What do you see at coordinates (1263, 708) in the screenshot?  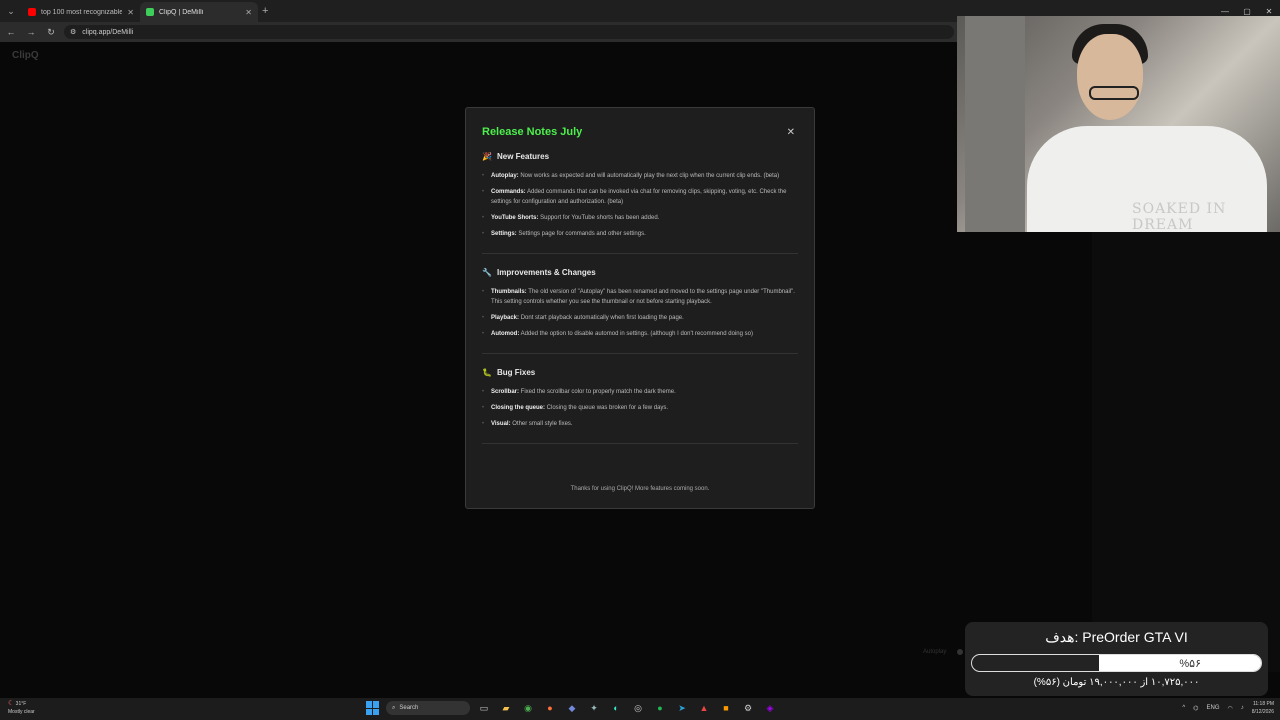 I see `clock: 11:18 PM 8/12/2026` at bounding box center [1263, 708].